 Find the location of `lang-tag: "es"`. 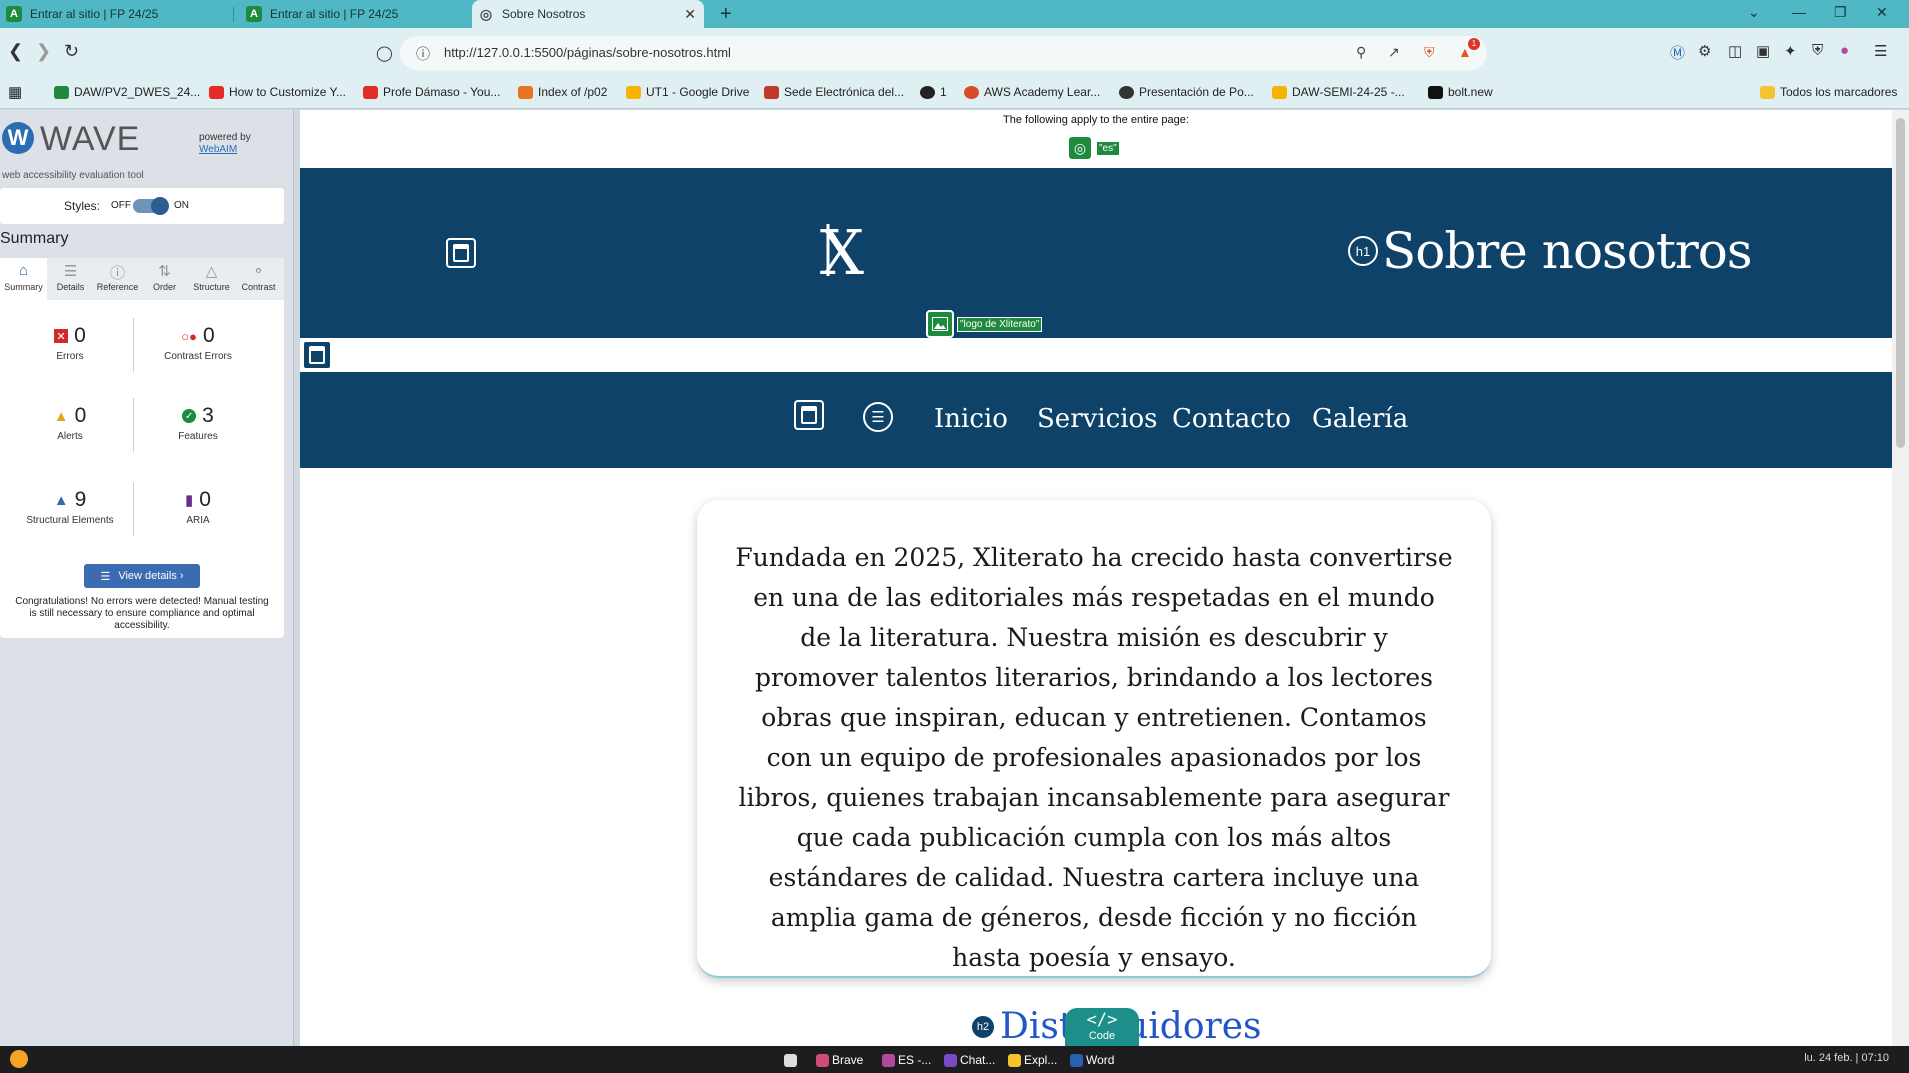

lang-tag: "es" is located at coordinates (1108, 148).